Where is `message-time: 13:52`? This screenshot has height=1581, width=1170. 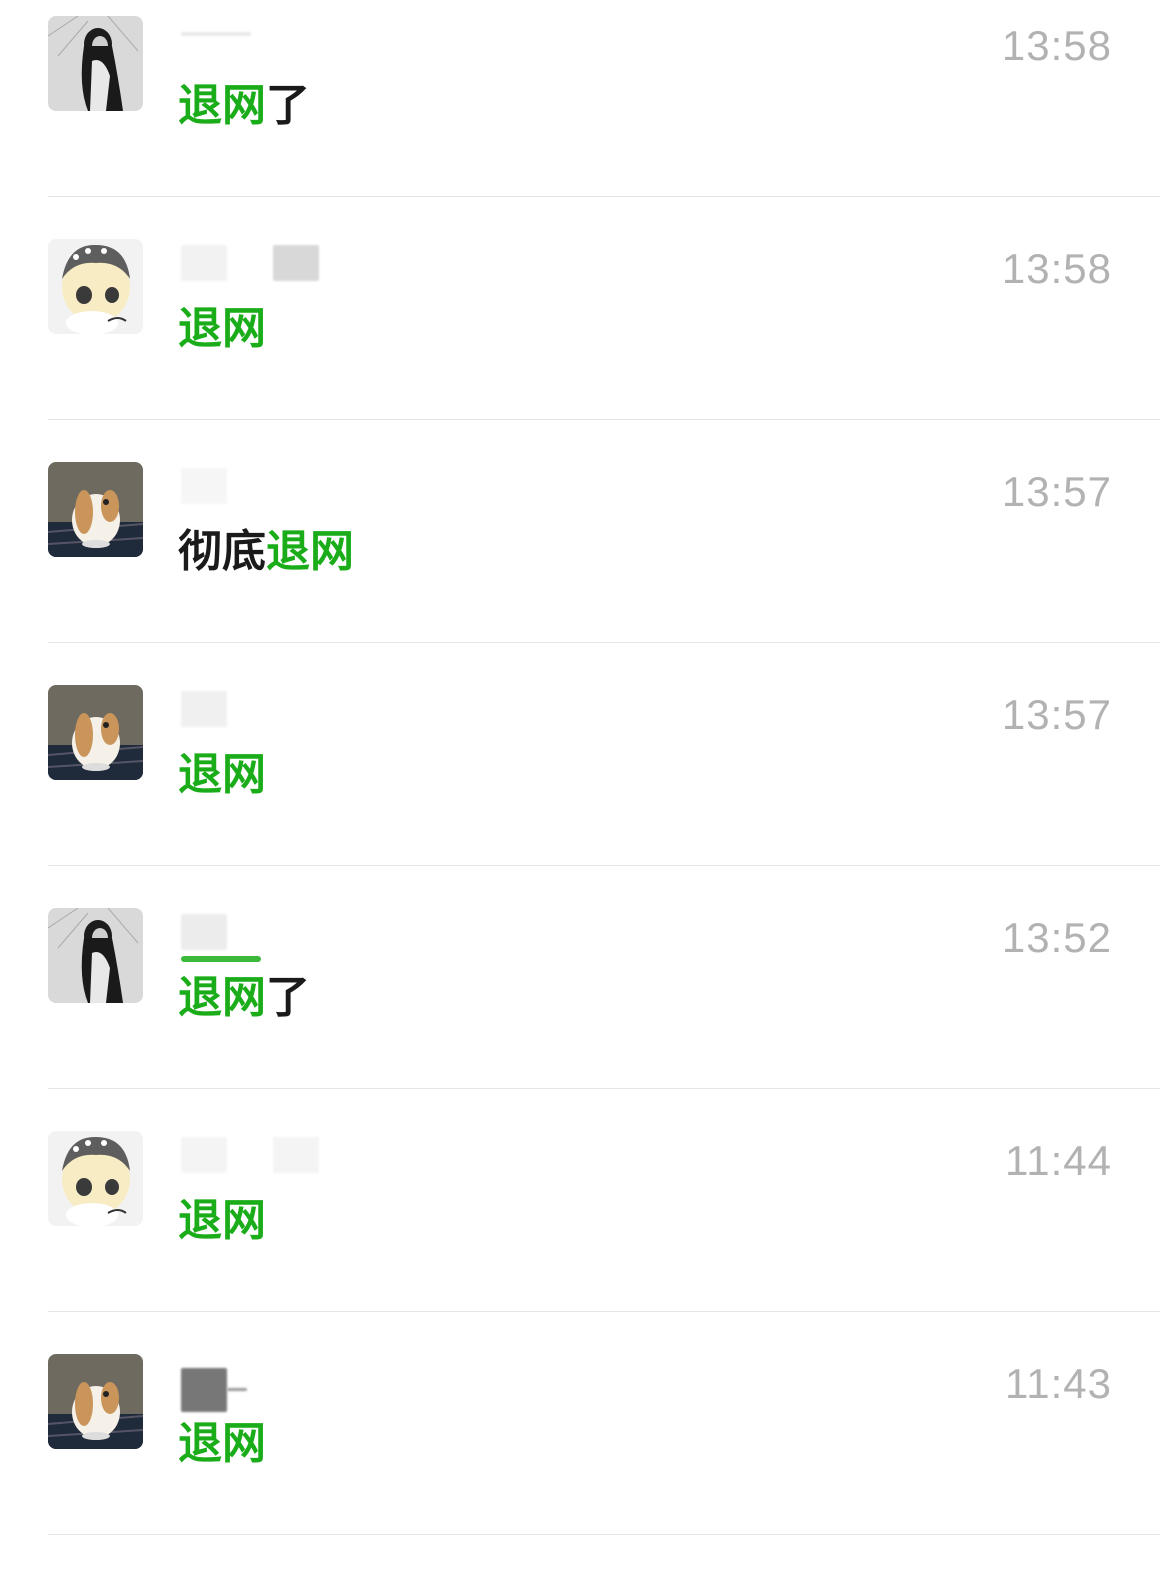 message-time: 13:52 is located at coordinates (1056, 937).